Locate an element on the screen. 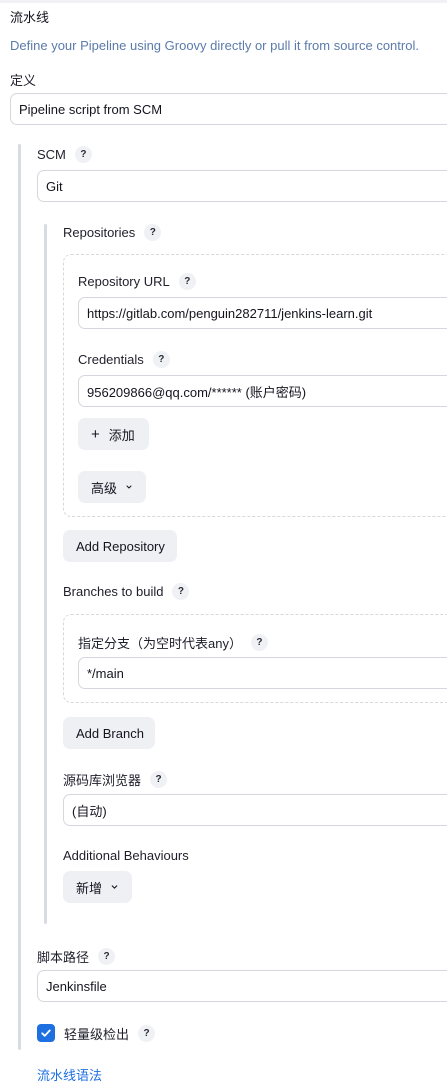 The height and width of the screenshot is (1090, 447). credentials-value: 956209866@qq.com/****** (账户密码) is located at coordinates (197, 392).